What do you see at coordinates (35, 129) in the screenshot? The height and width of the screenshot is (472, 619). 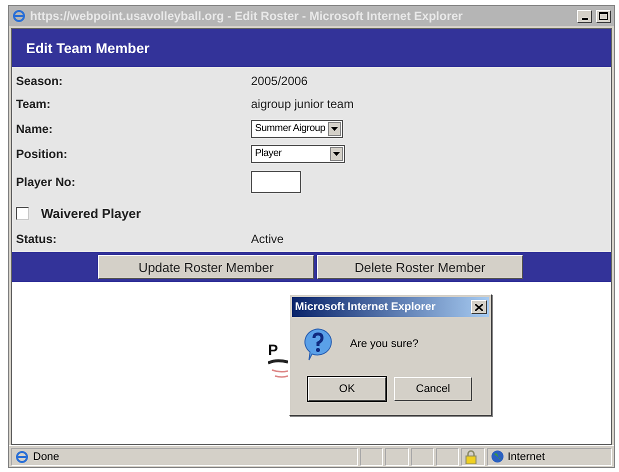 I see `field-label: Name:` at bounding box center [35, 129].